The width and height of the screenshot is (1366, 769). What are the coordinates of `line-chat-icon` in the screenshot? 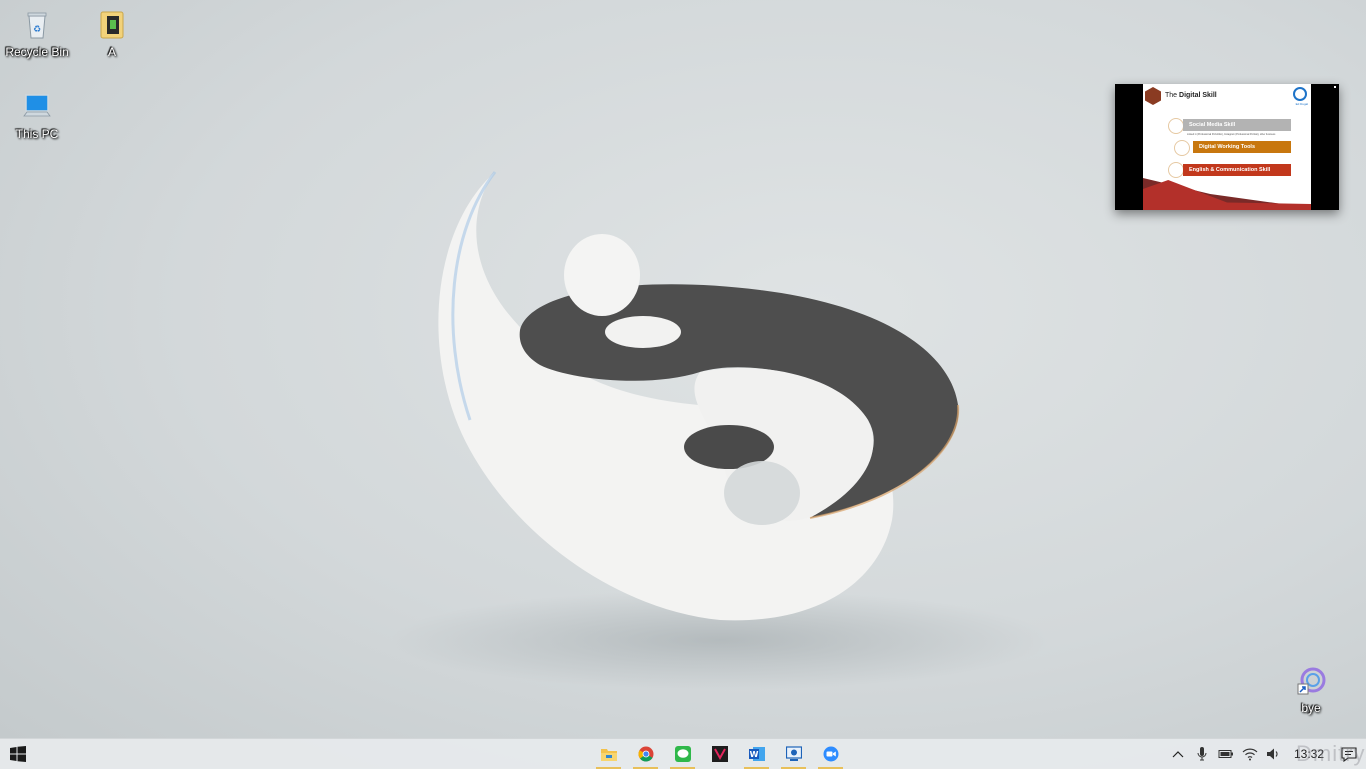 It's located at (682, 754).